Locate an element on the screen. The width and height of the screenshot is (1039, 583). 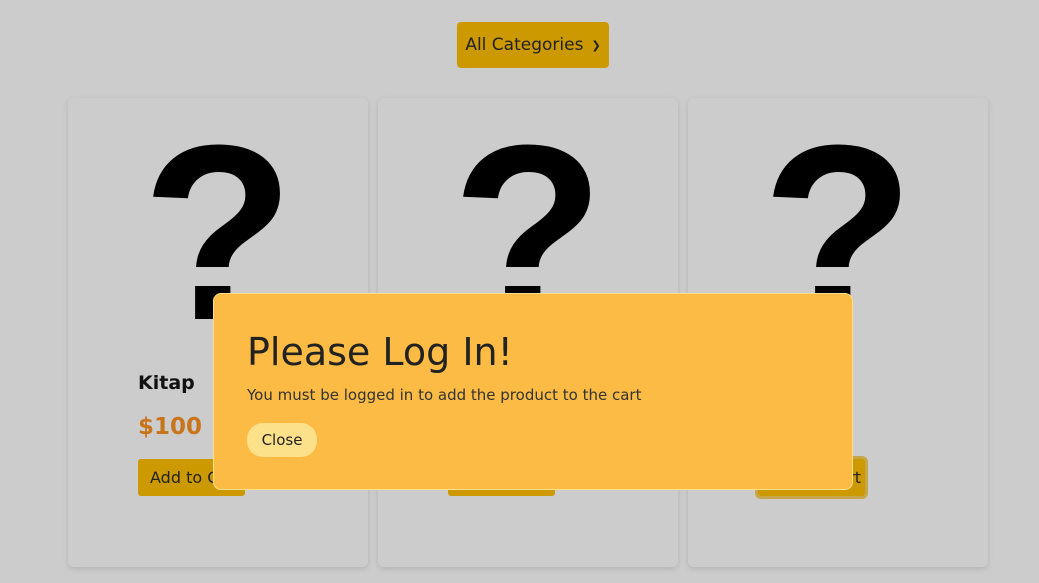
product-price: $100 is located at coordinates (170, 427).